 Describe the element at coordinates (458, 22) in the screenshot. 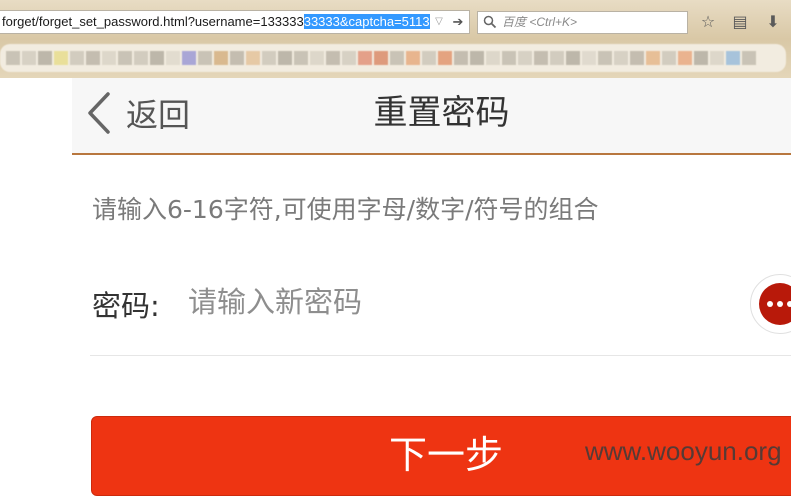

I see `arrow-right-icon: ➔` at that location.